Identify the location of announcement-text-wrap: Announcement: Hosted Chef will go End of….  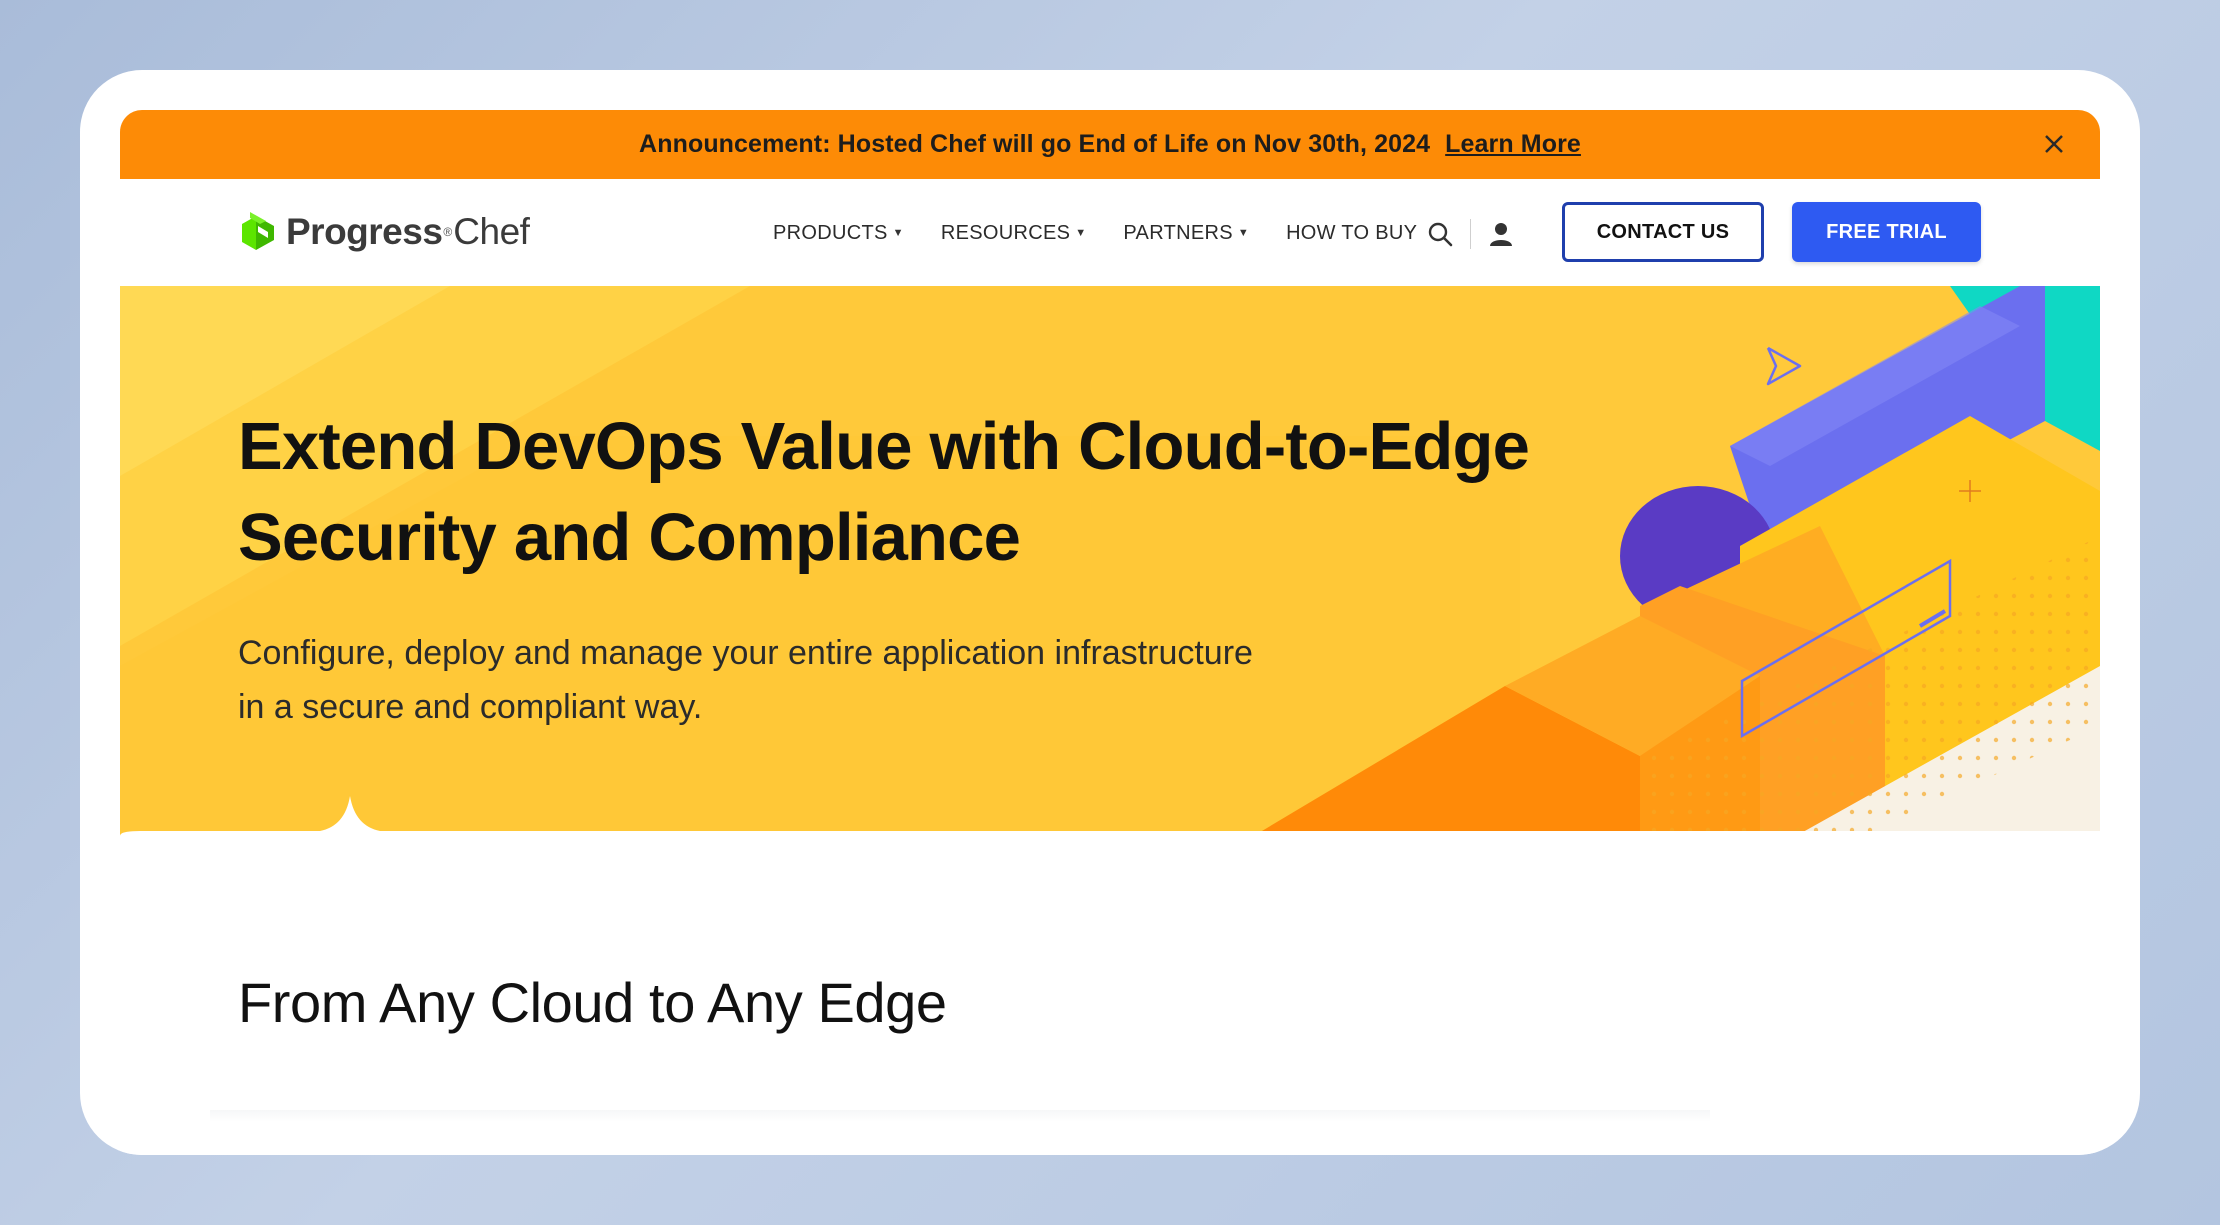
(1110, 144).